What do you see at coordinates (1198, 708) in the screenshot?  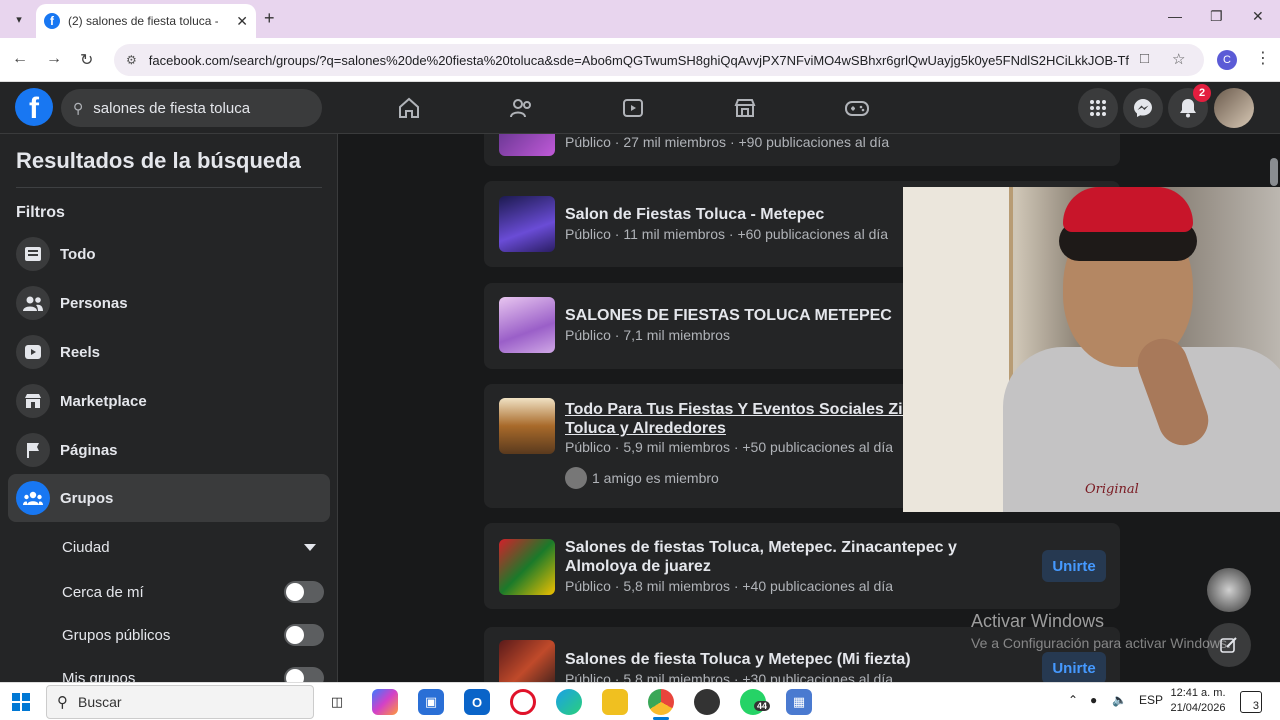 I see `clock-date: 21/04/2026` at bounding box center [1198, 708].